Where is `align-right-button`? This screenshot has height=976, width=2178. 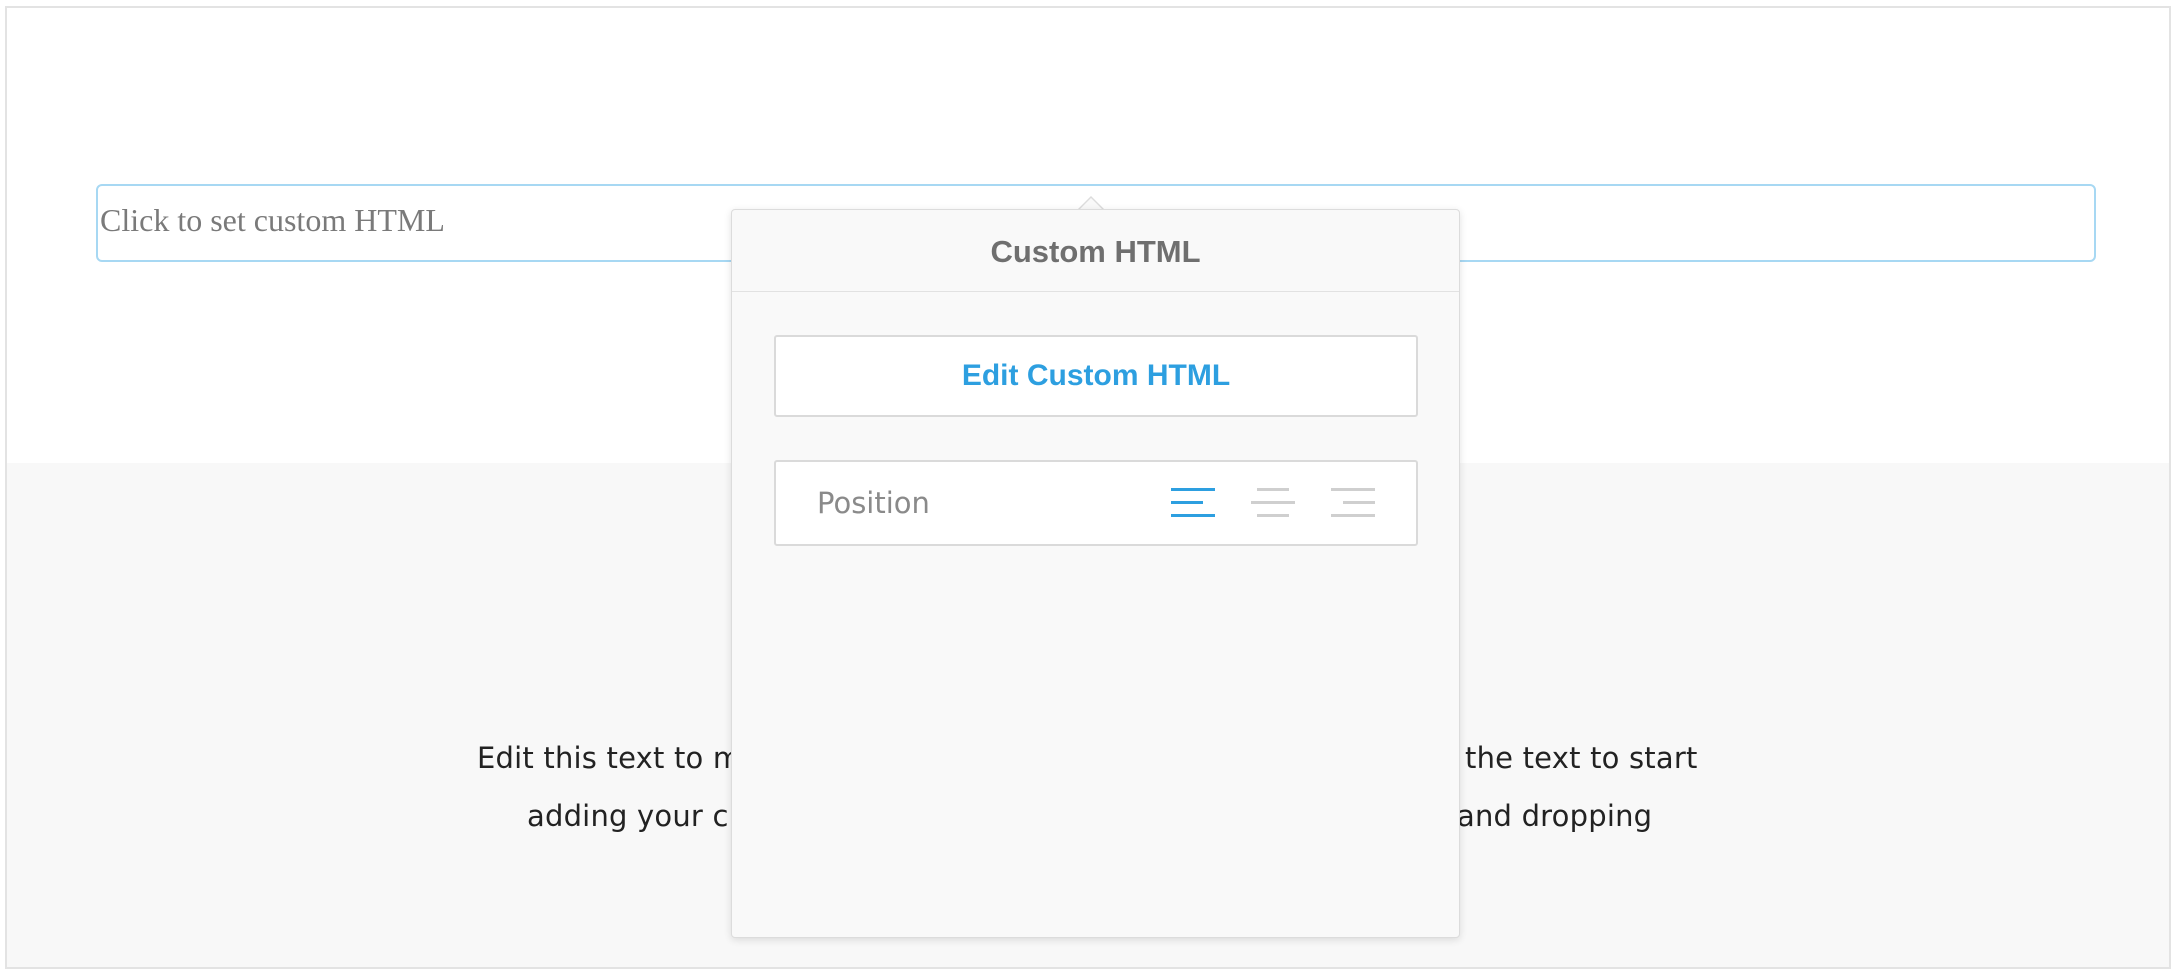
align-right-button is located at coordinates (1353, 503).